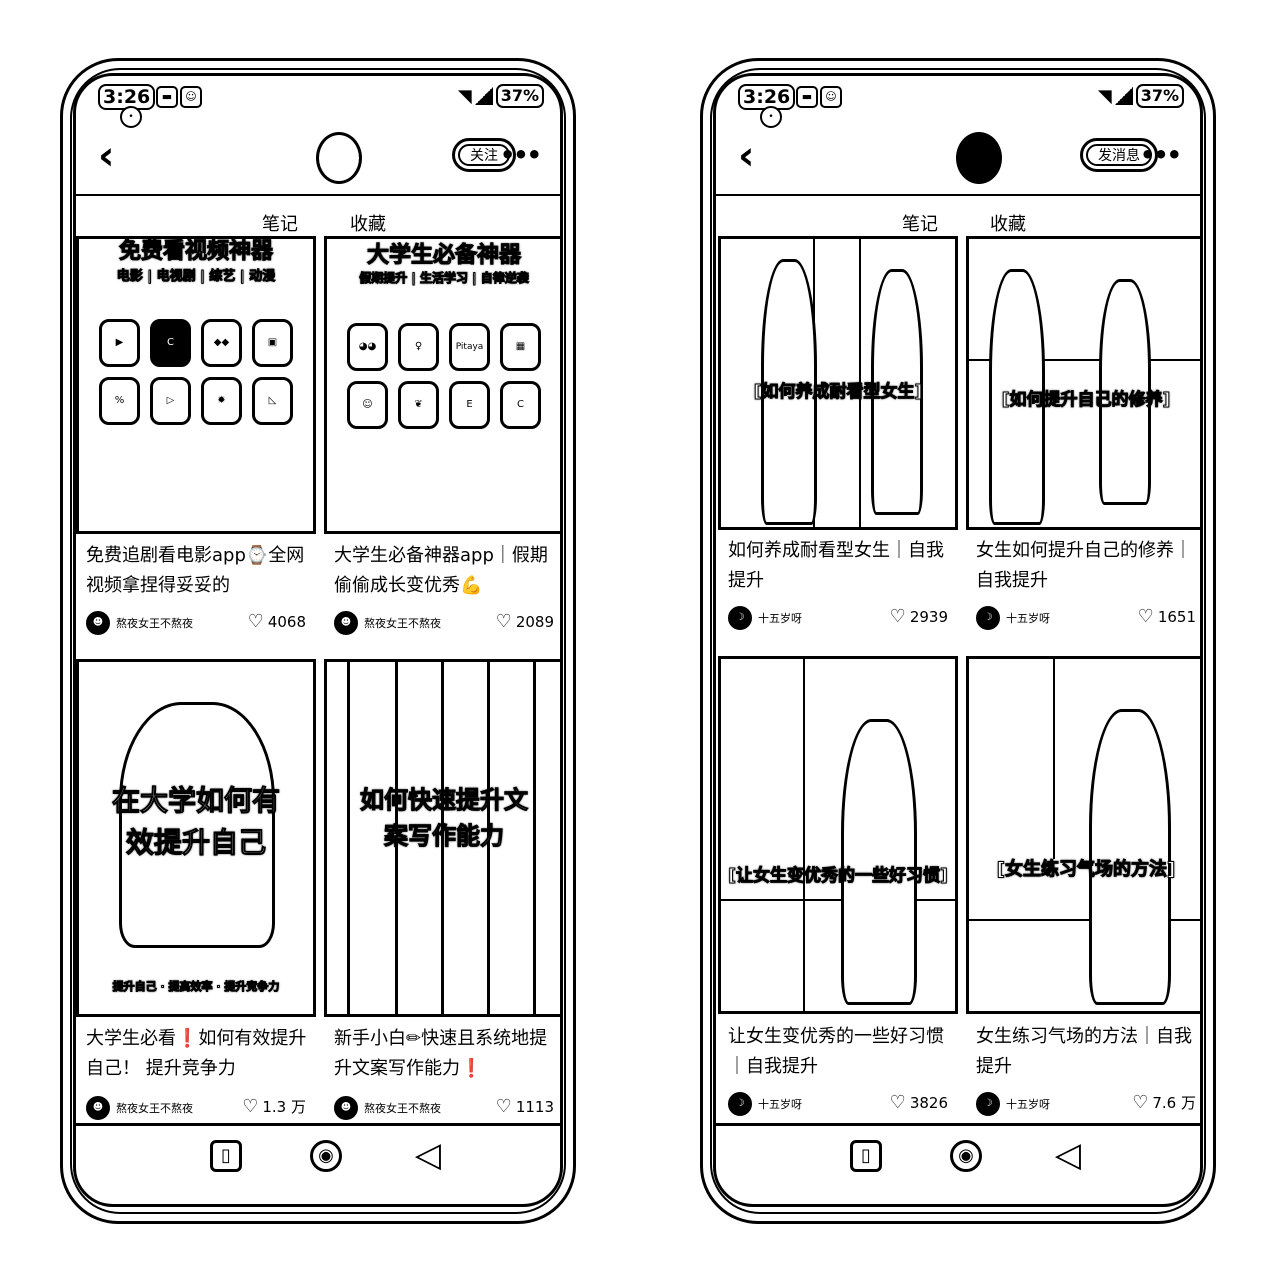 Image resolution: width=1280 pixels, height=1280 pixels. Describe the element at coordinates (534, 1106) in the screenshot. I see `like-value: 1113` at that location.